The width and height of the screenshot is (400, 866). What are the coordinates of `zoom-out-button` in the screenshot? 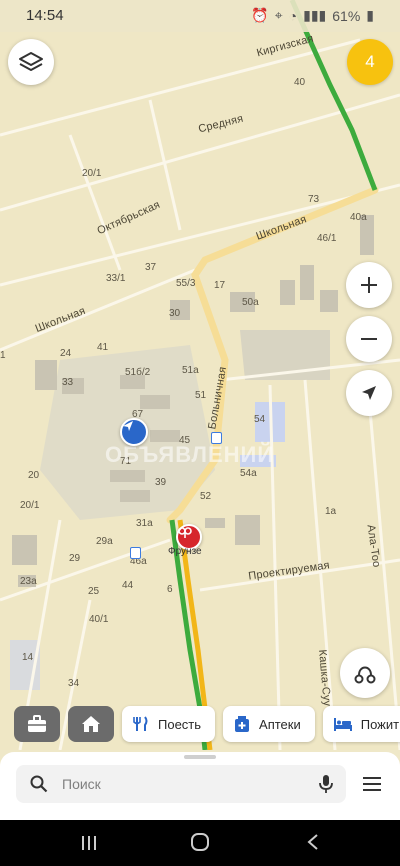 It's located at (369, 339).